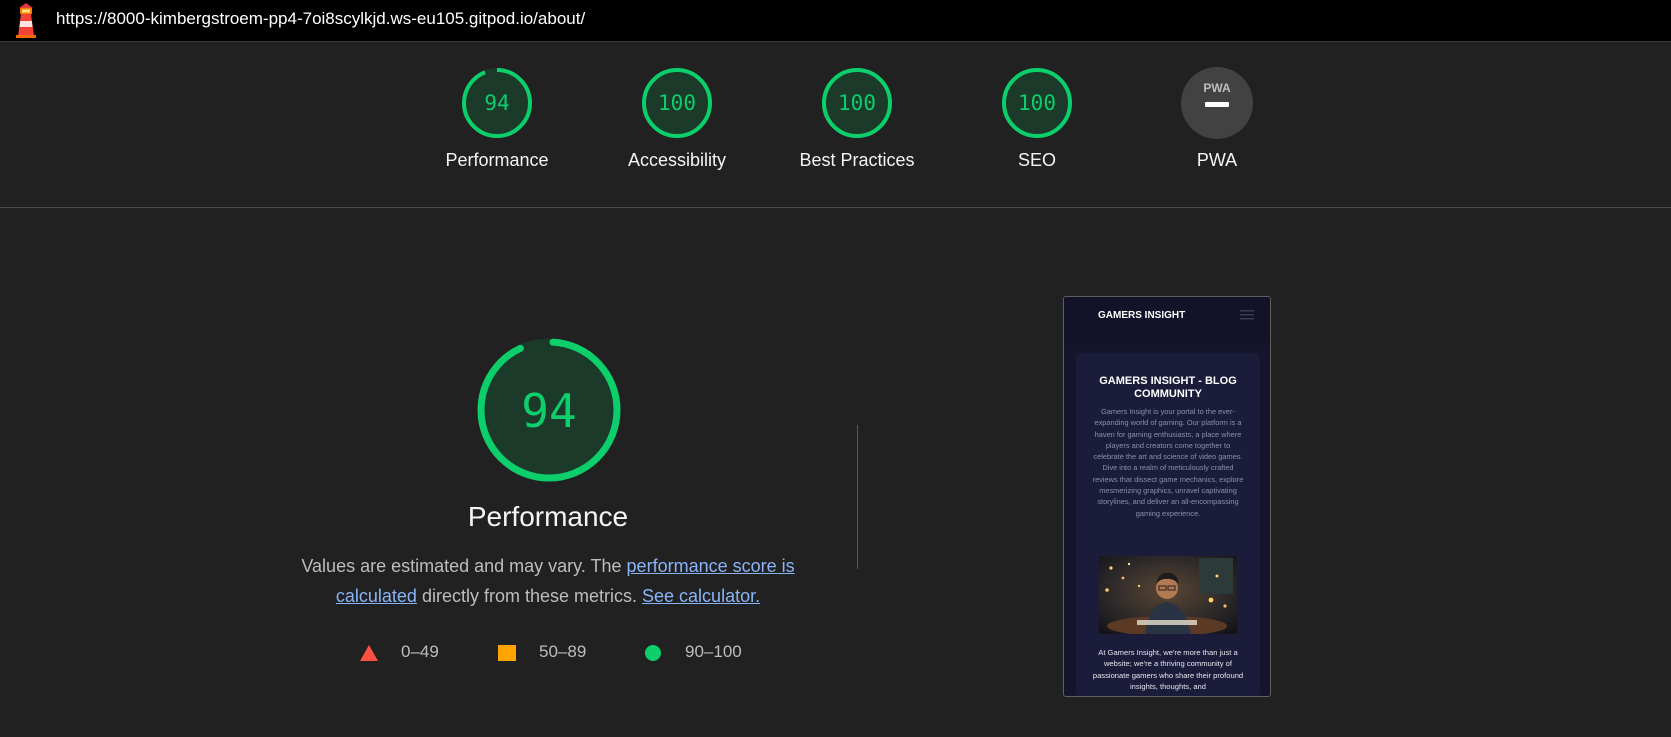 Image resolution: width=1671 pixels, height=737 pixels. What do you see at coordinates (857, 160) in the screenshot?
I see `best-practices-label: Best Practices` at bounding box center [857, 160].